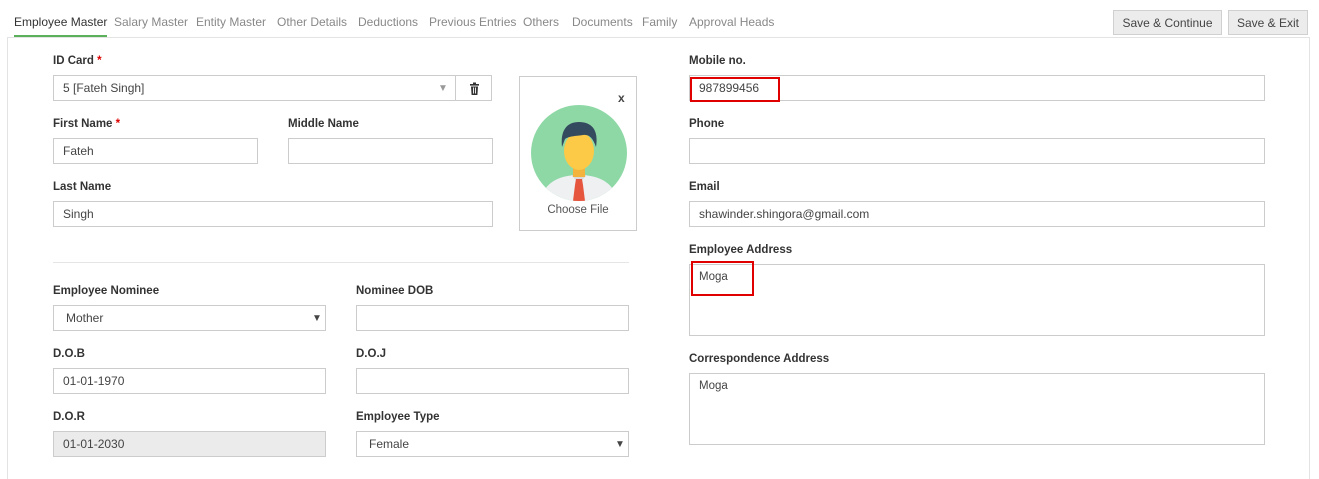 The height and width of the screenshot is (479, 1319). What do you see at coordinates (104, 88) in the screenshot?
I see `id-card-value: 5 [Fateh Singh]` at bounding box center [104, 88].